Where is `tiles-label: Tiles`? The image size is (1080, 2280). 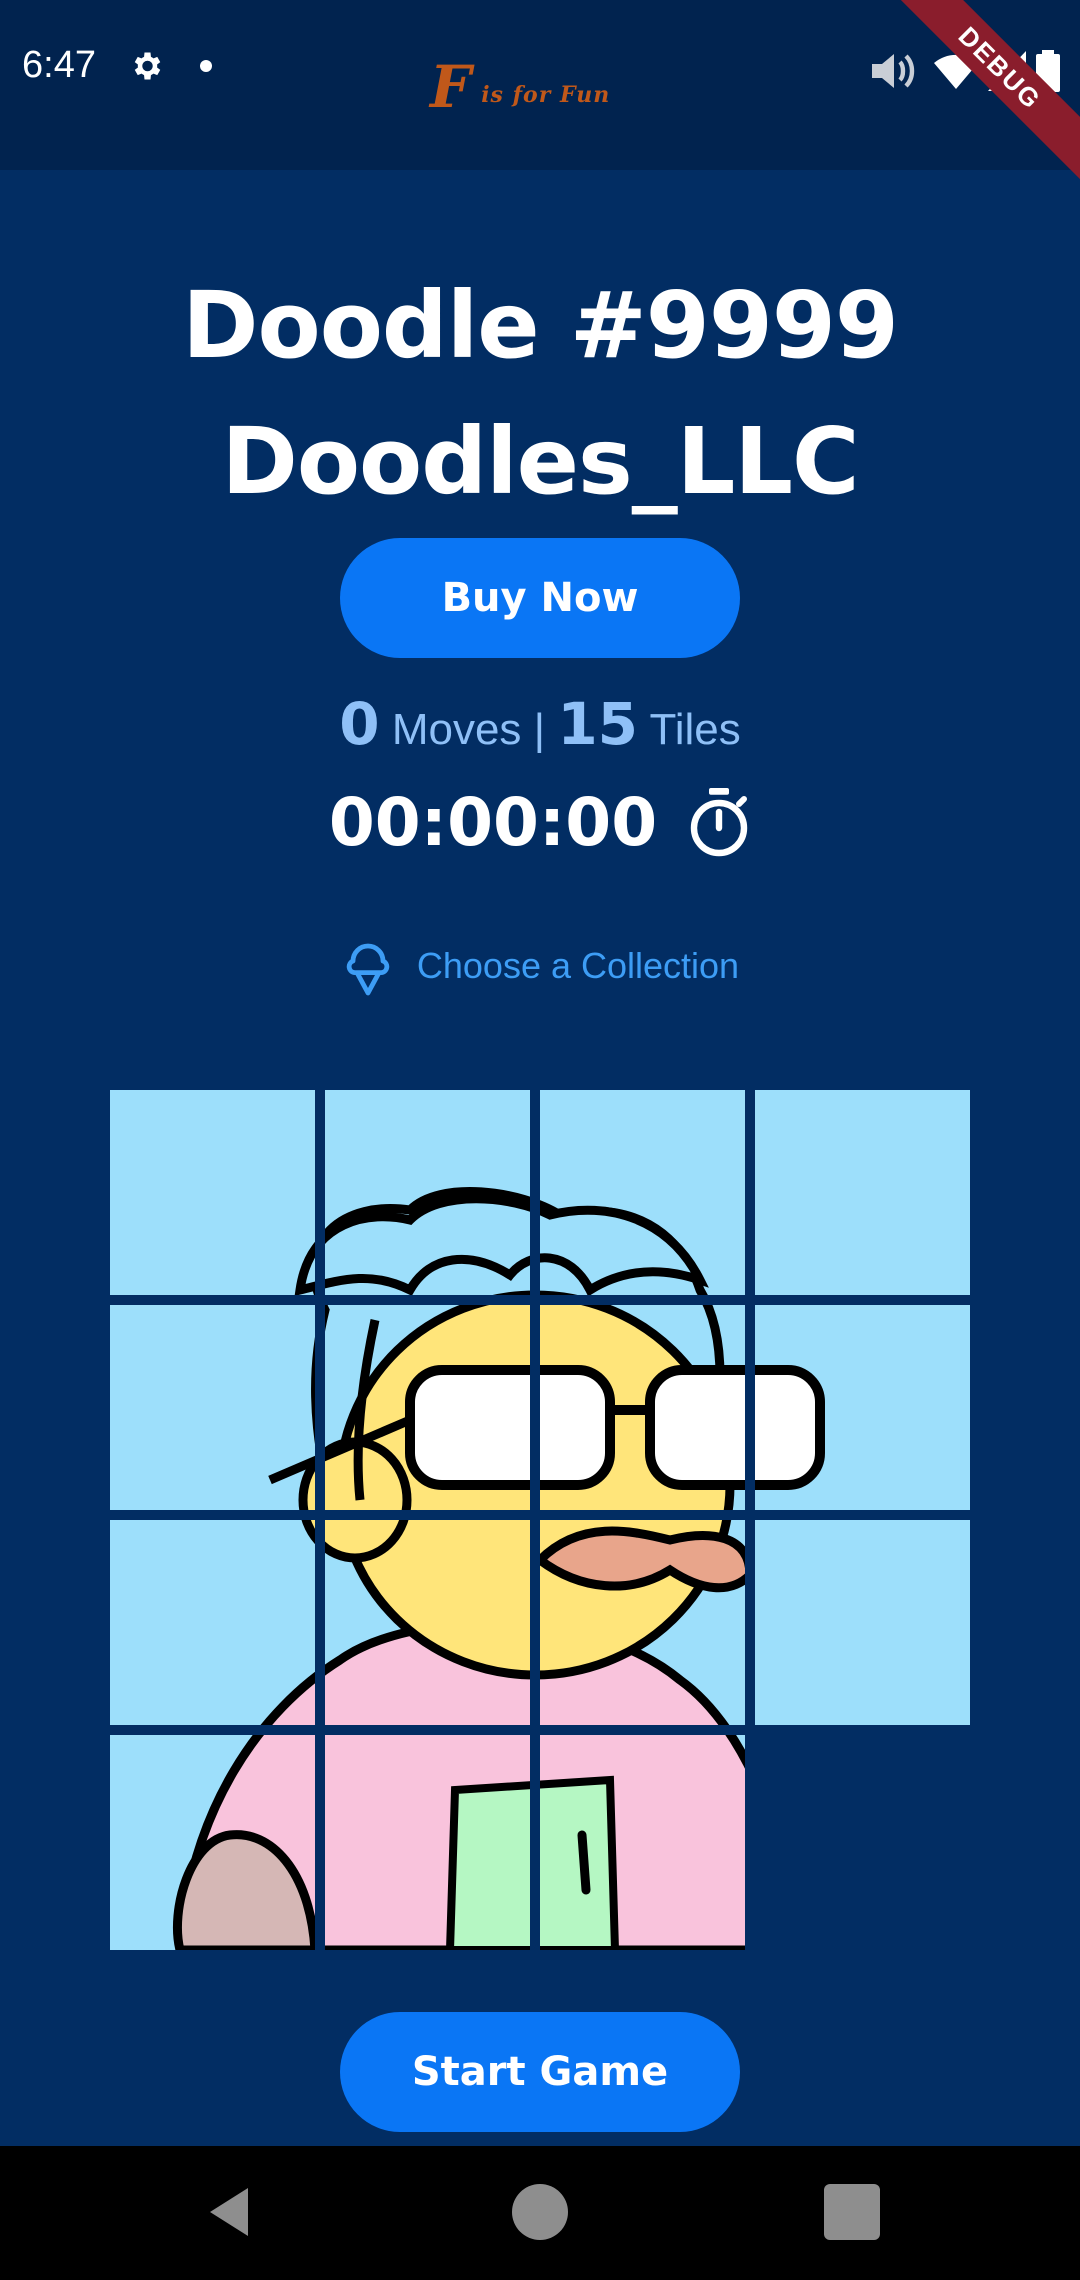
tiles-label: Tiles is located at coordinates (695, 729).